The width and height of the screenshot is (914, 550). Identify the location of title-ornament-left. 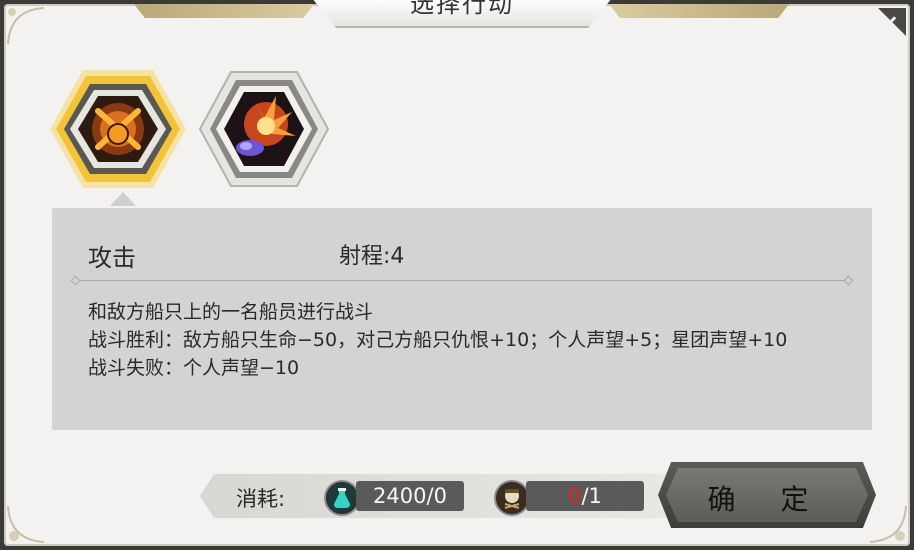
(224, 11).